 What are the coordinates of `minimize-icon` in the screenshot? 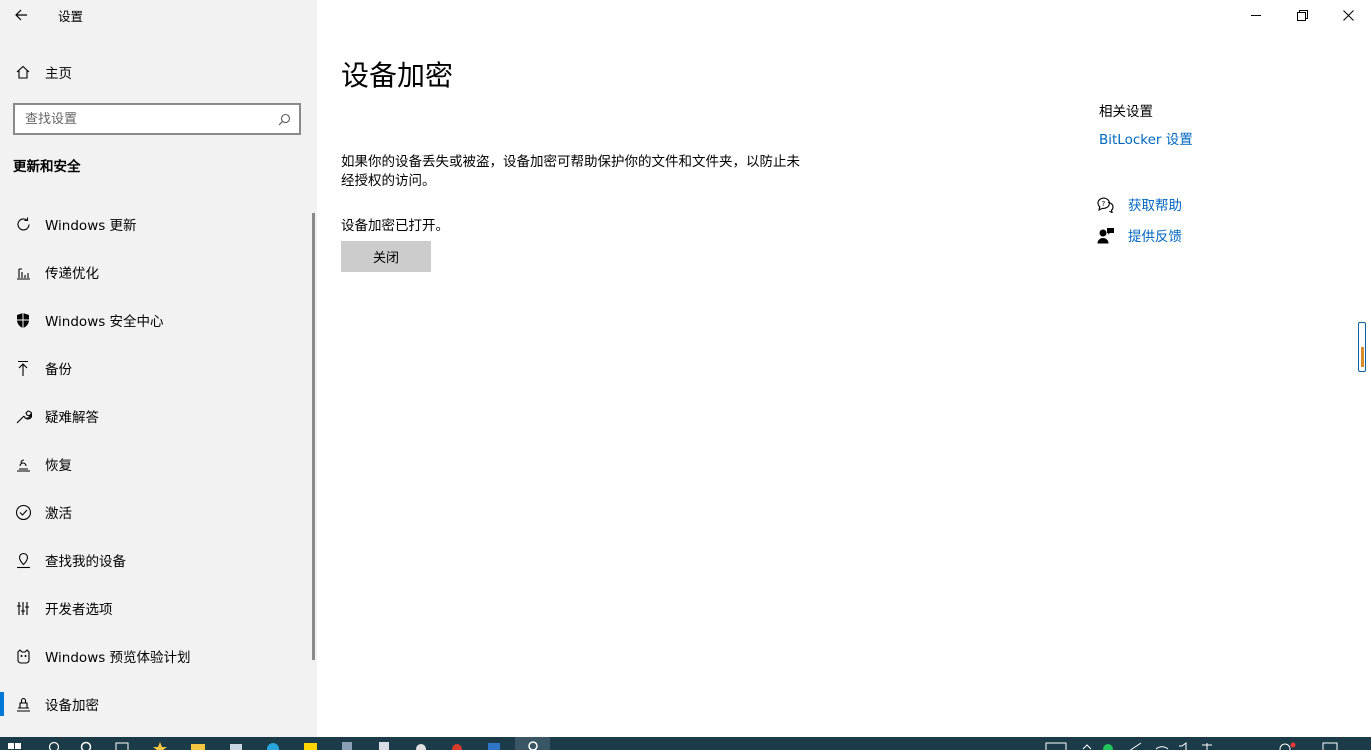 It's located at (1255, 15).